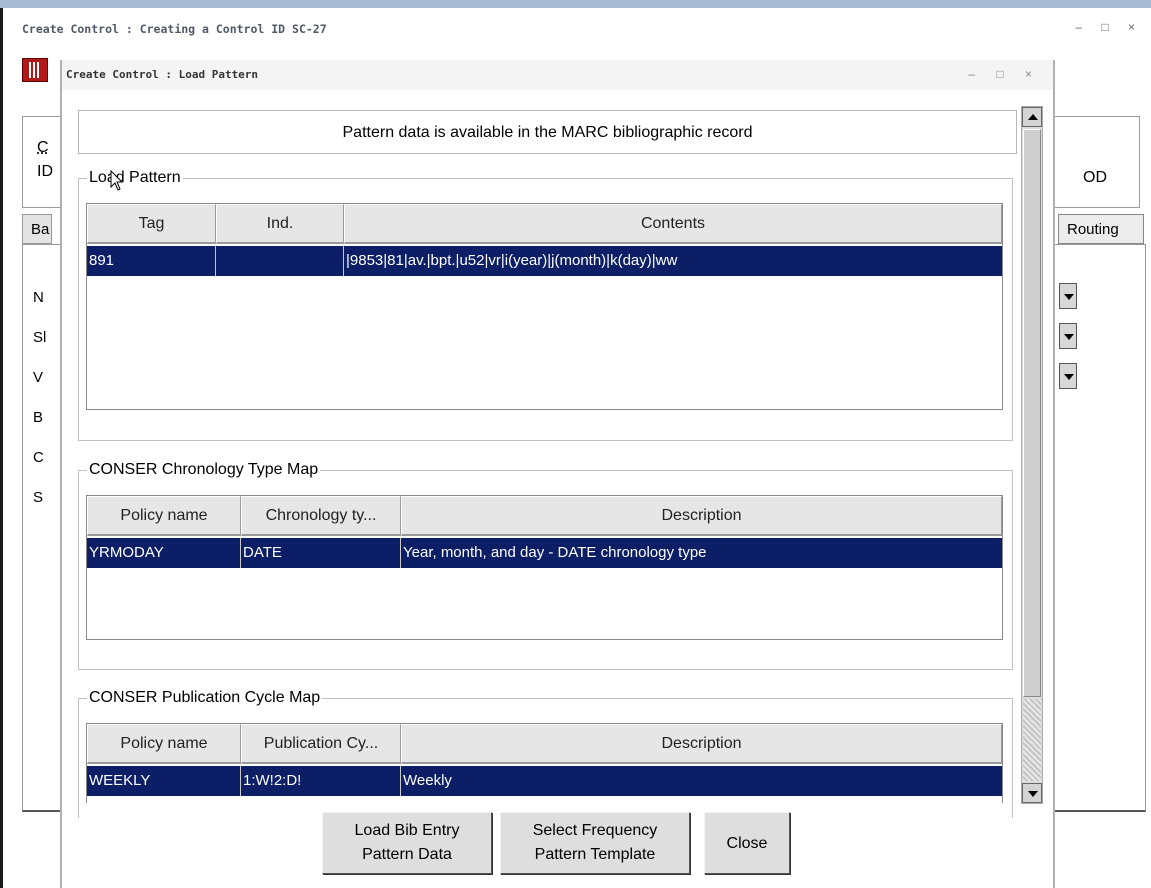 The height and width of the screenshot is (888, 1151). Describe the element at coordinates (1032, 413) in the screenshot. I see `scroll-thumb` at that location.